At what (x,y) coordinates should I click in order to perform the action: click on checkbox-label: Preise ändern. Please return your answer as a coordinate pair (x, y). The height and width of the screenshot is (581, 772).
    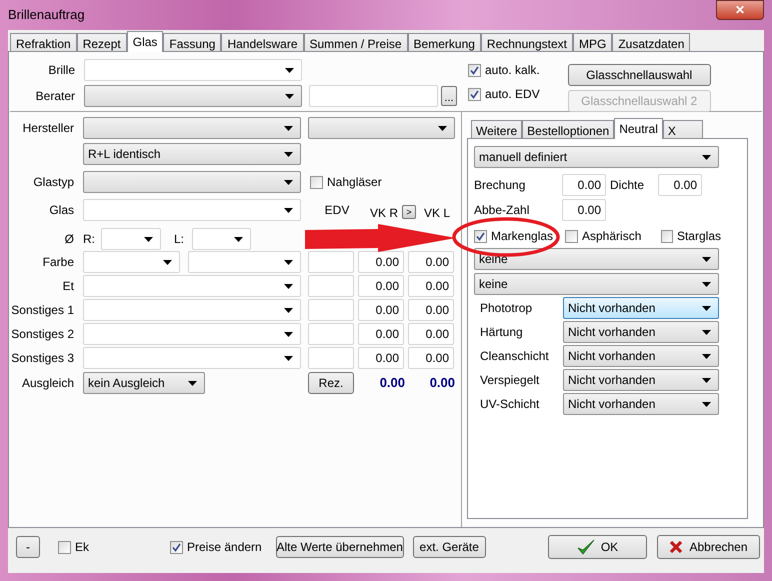
    Looking at the image, I should click on (224, 547).